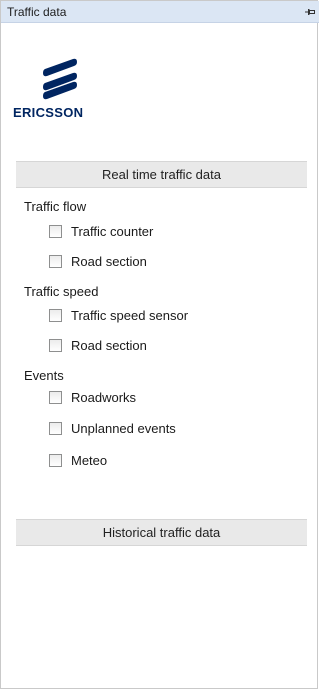 This screenshot has height=691, width=320. Describe the element at coordinates (55, 231) in the screenshot. I see `traffic-counter-checkbox` at that location.